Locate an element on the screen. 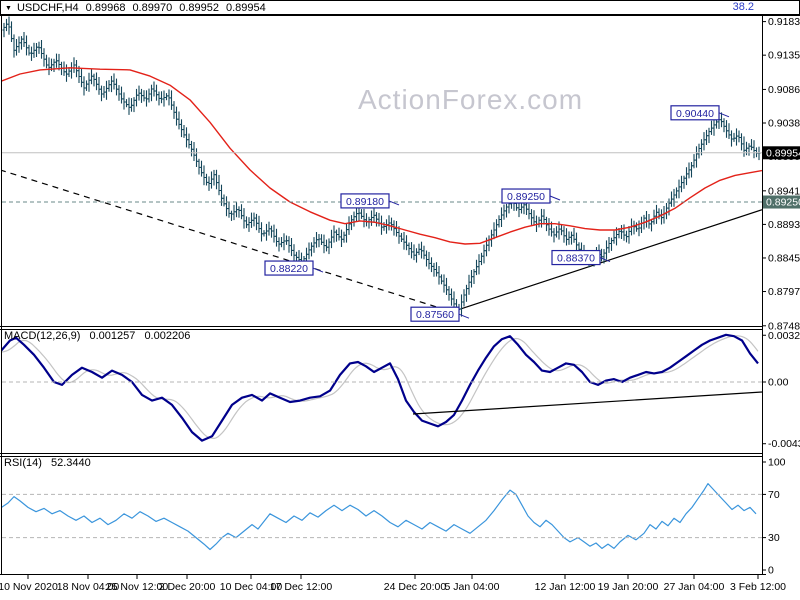 This screenshot has height=600, width=800. svg-text: 0.89954 is located at coordinates (783, 153).